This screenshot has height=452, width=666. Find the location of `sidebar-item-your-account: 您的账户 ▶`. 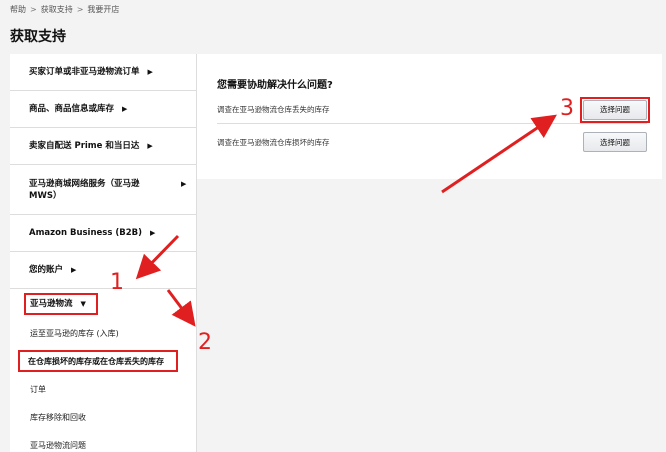

sidebar-item-your-account: 您的账户 ▶ is located at coordinates (103, 270).